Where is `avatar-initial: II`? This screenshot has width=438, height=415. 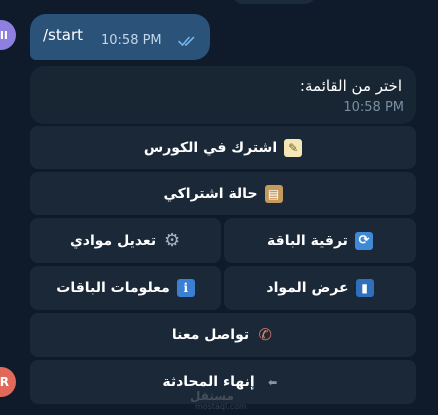 avatar-initial: II is located at coordinates (4, 35).